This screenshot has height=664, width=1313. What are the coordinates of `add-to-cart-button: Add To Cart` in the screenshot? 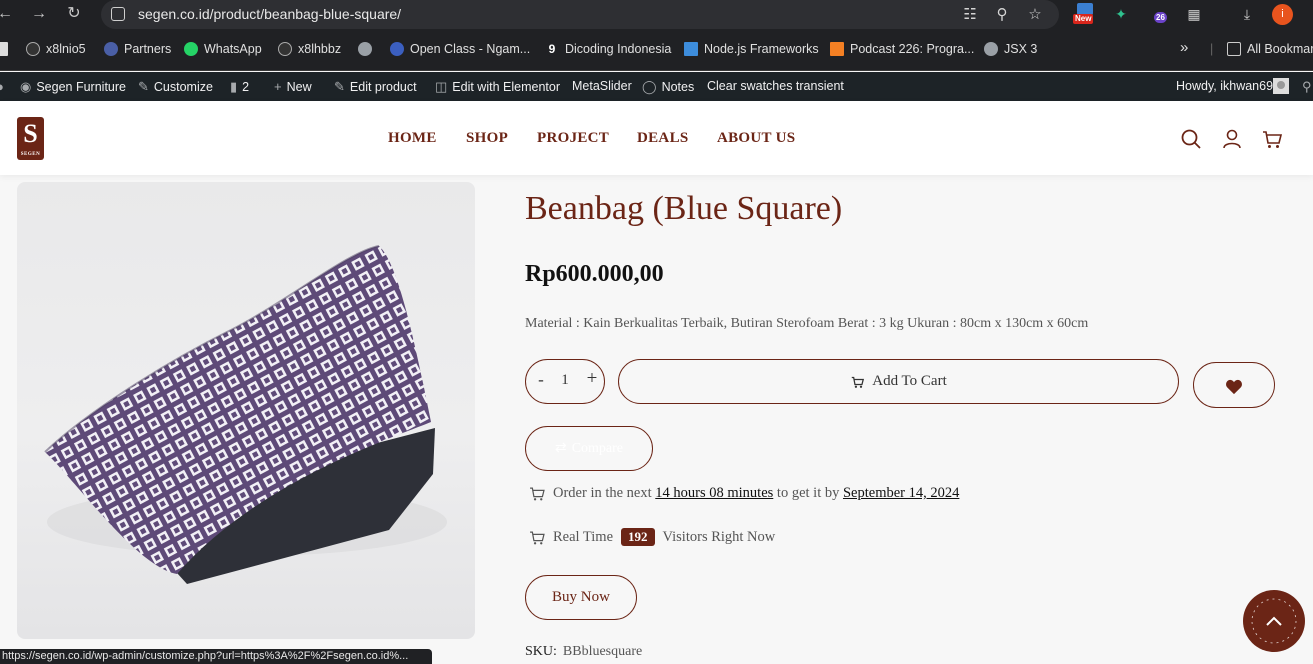 It's located at (898, 381).